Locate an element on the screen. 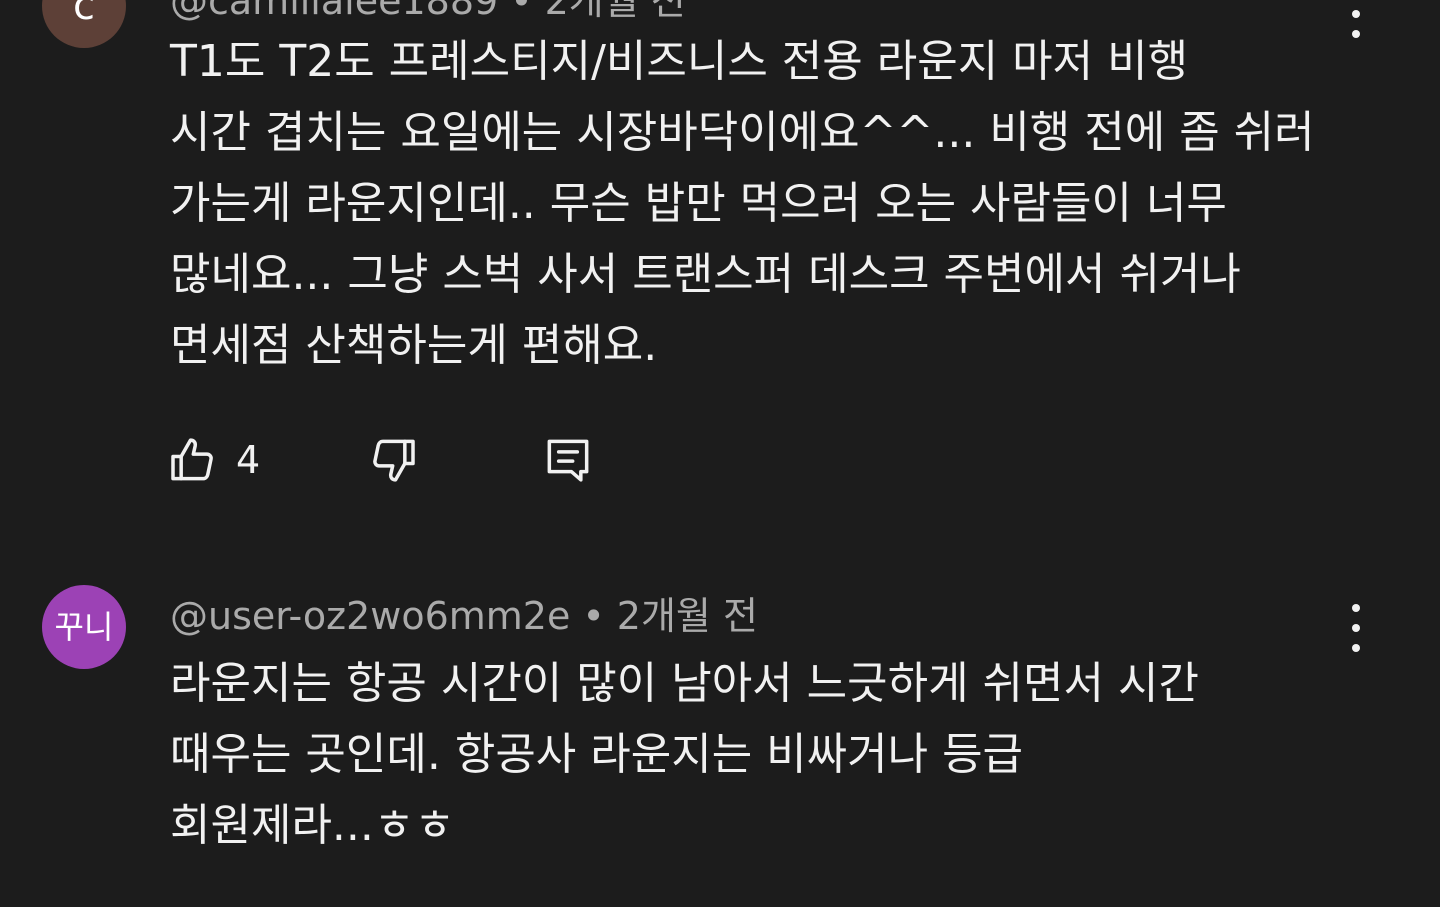  avatar-letter: 꾸니 is located at coordinates (84, 627).